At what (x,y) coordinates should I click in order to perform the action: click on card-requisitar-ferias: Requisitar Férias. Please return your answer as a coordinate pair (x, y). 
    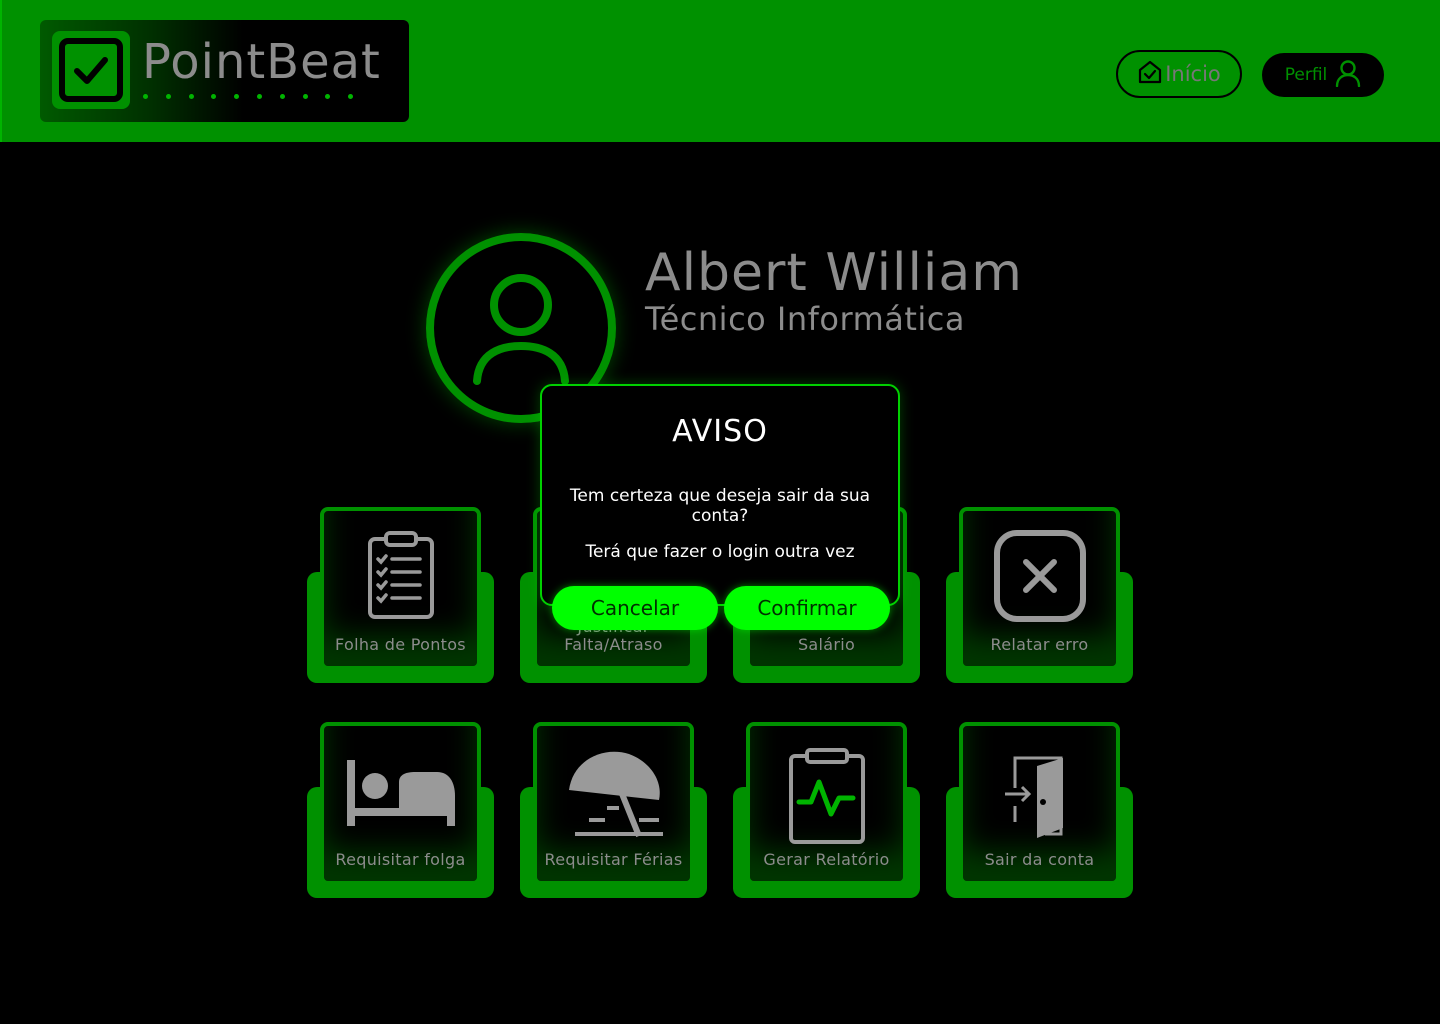
    Looking at the image, I should click on (613, 810).